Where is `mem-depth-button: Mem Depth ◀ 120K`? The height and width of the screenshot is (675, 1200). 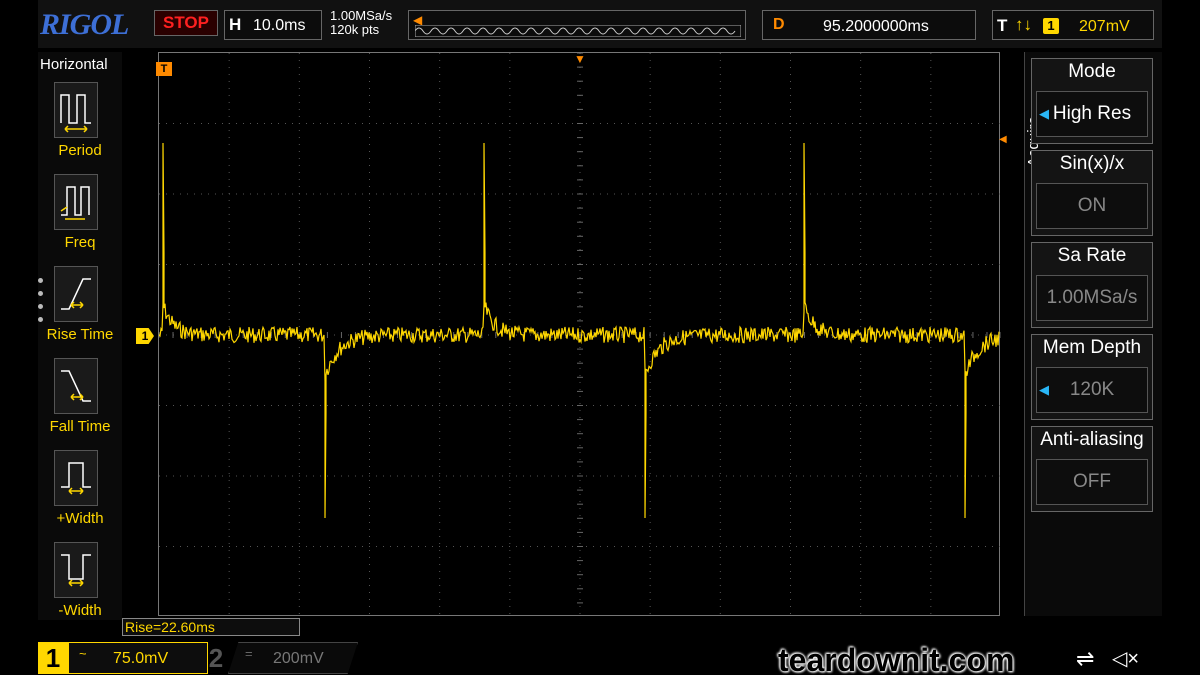 mem-depth-button: Mem Depth ◀ 120K is located at coordinates (1092, 377).